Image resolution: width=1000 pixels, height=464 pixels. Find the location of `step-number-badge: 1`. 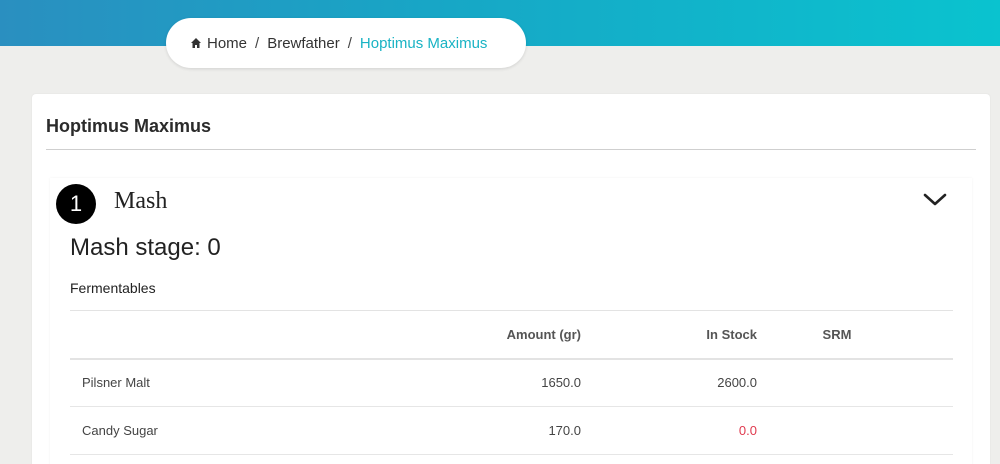

step-number-badge: 1 is located at coordinates (76, 204).